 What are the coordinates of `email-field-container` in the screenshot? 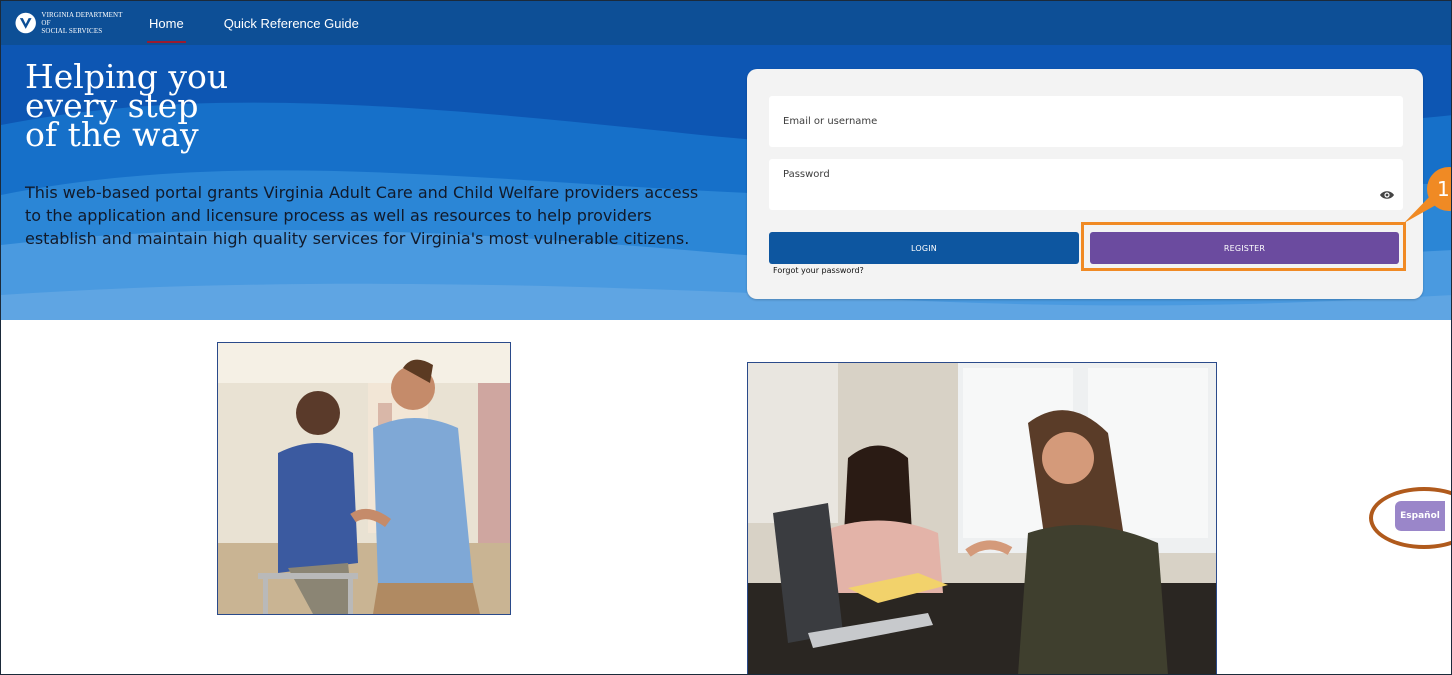 It's located at (1086, 121).